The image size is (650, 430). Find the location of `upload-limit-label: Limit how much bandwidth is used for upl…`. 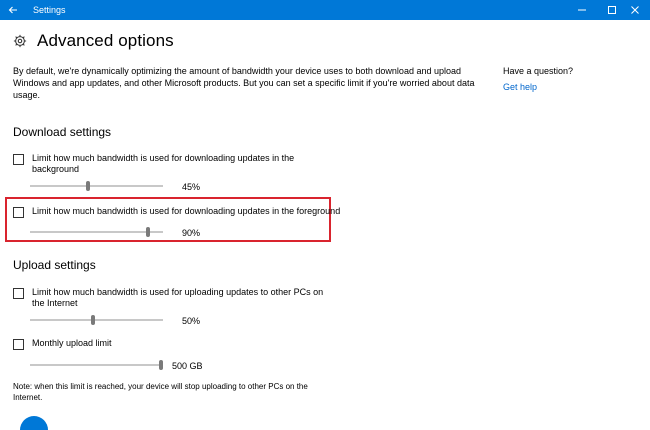

upload-limit-label: Limit how much bandwidth is used for upl… is located at coordinates (178, 297).